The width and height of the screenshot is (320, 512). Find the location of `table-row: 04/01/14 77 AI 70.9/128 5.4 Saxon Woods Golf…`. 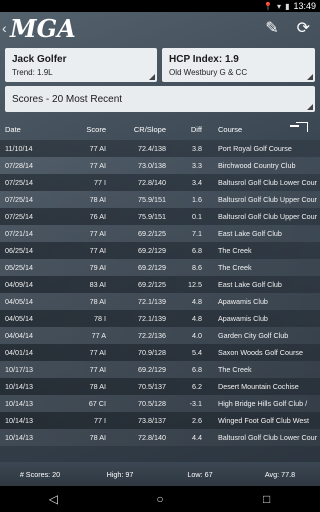

table-row: 04/01/14 77 AI 70.9/128 5.4 Saxon Woods Golf… is located at coordinates (160, 352).